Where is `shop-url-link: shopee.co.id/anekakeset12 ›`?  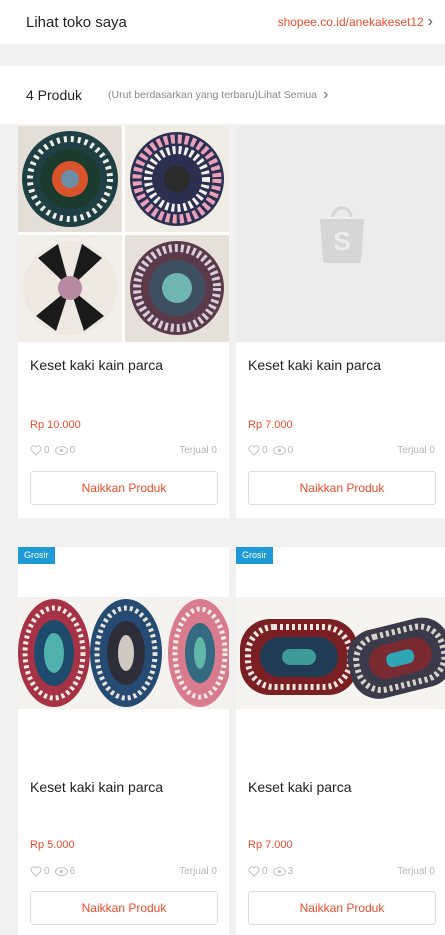
shop-url-link: shopee.co.id/anekakeset12 › is located at coordinates (355, 22).